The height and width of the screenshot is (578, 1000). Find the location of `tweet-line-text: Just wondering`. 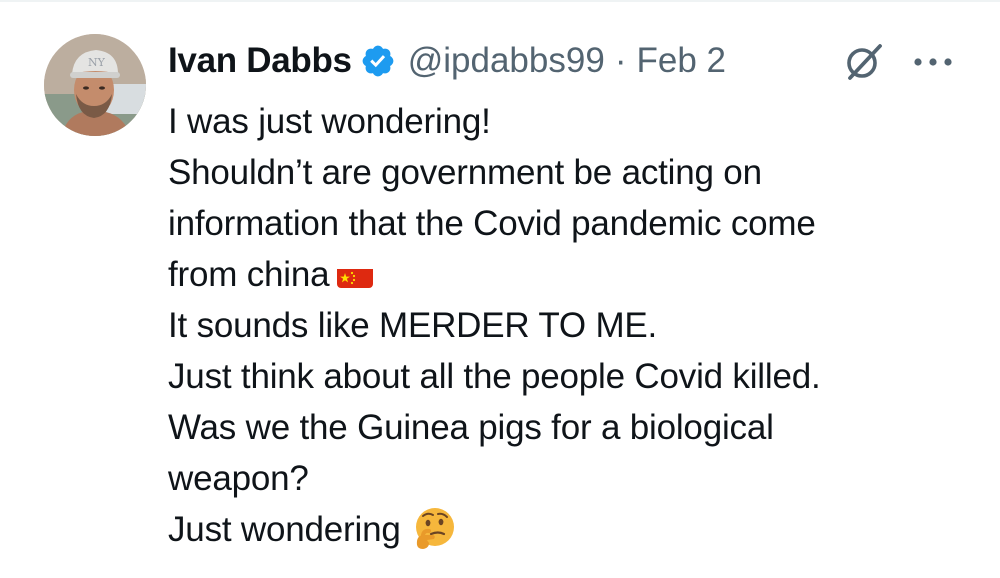

tweet-line-text: Just wondering is located at coordinates (284, 529).